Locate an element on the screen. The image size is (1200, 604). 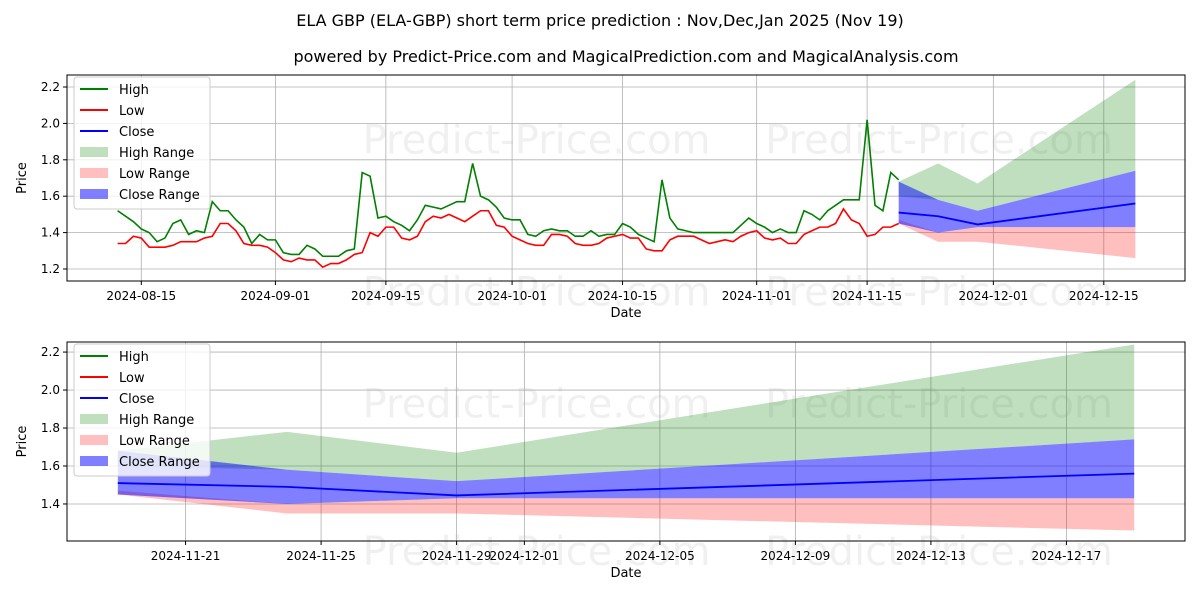
x-tick-label: 2024-12-17 is located at coordinates (1067, 556).